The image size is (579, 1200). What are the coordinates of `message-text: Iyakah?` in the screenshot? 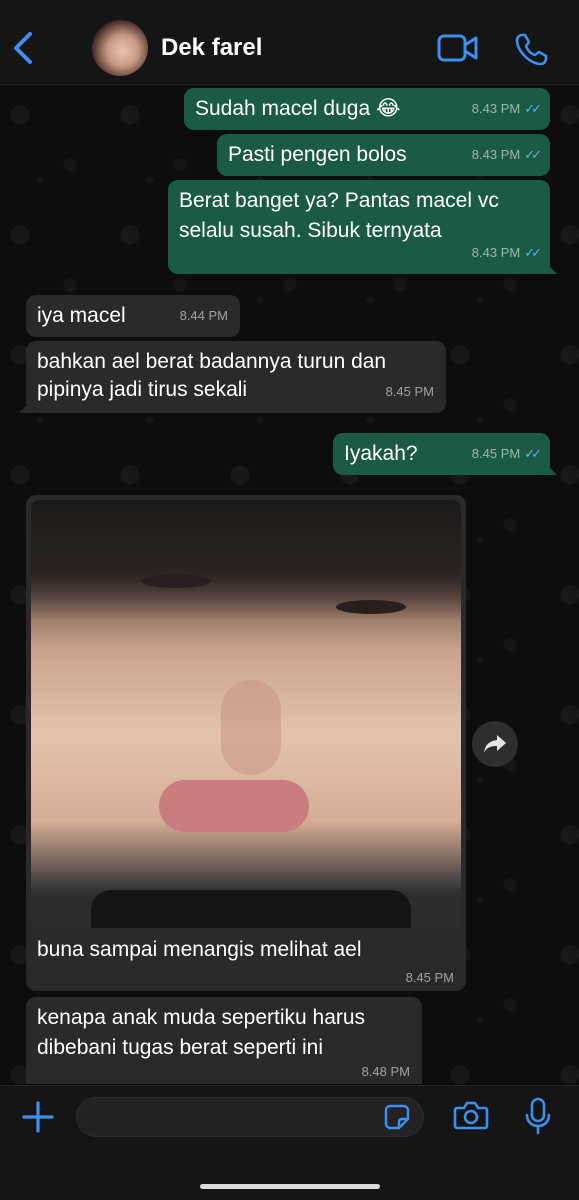 It's located at (381, 453).